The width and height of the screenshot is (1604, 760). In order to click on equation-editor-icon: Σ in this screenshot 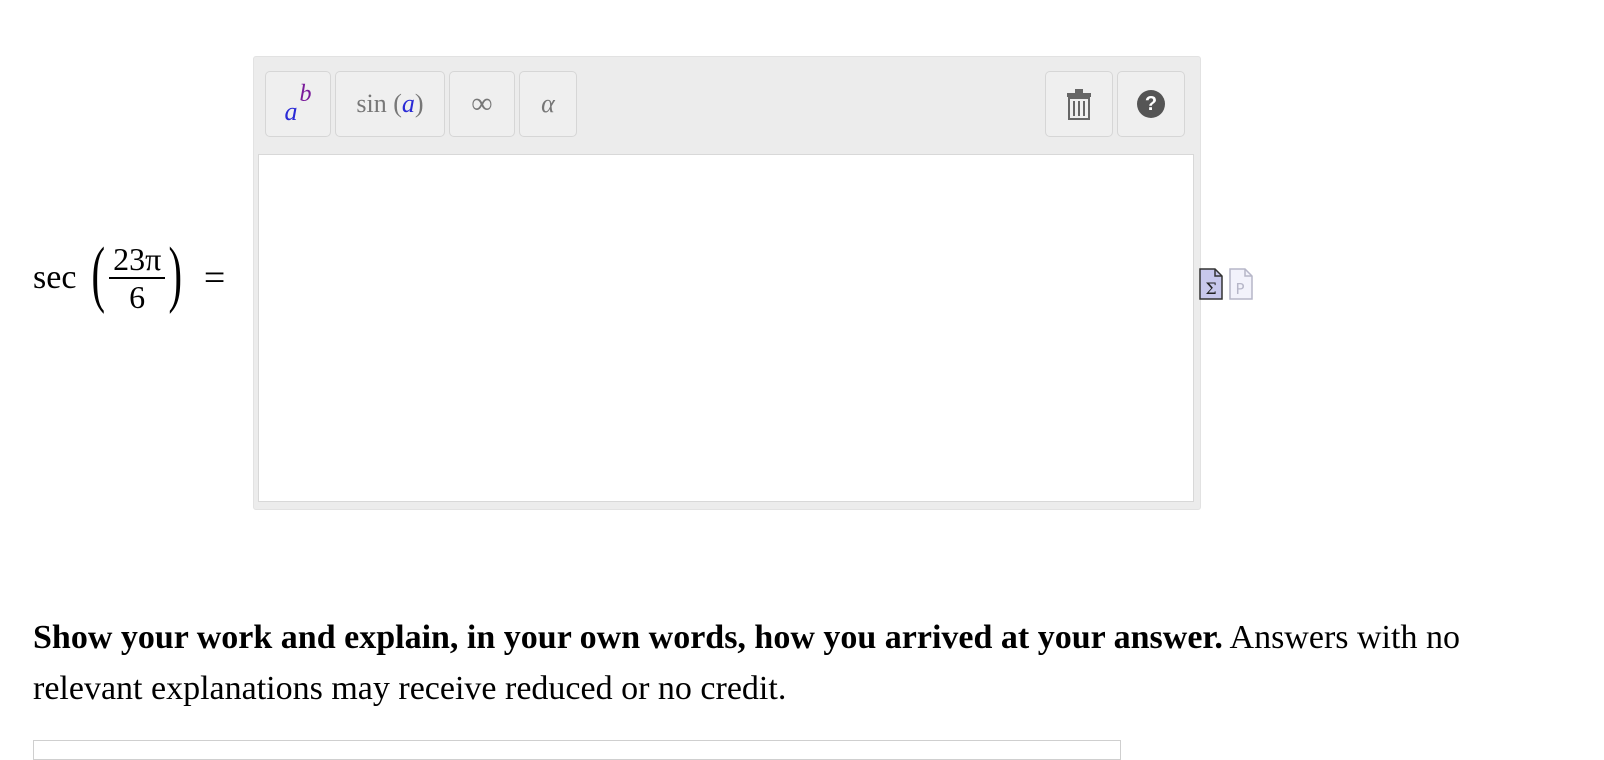, I will do `click(1211, 284)`.